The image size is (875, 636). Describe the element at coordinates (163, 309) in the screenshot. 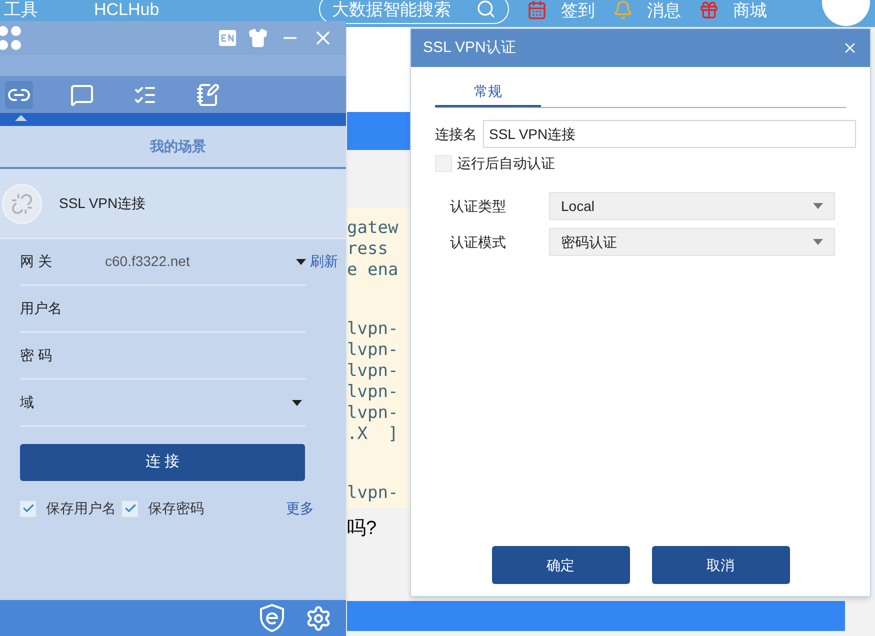

I see `form-row: 用户名` at that location.